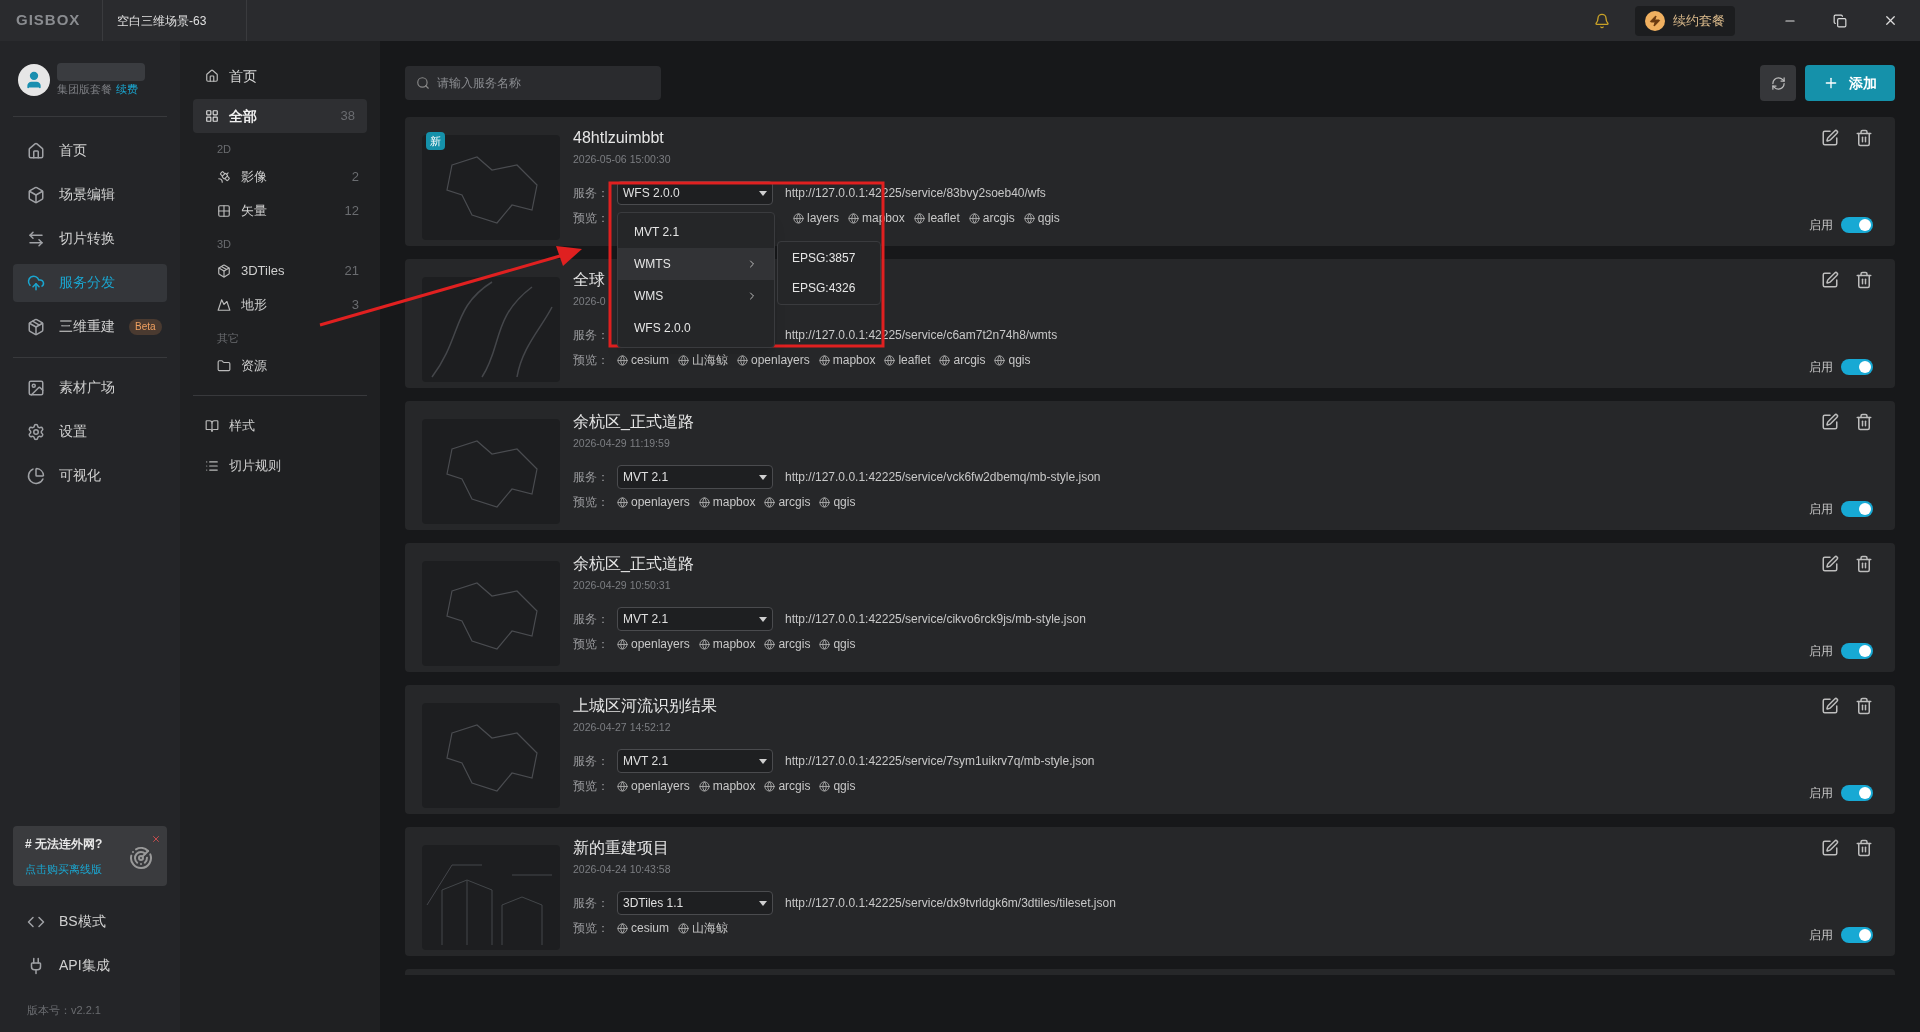 Image resolution: width=1920 pixels, height=1032 pixels. What do you see at coordinates (90, 387) in the screenshot?
I see `nav-item: 素材广场` at bounding box center [90, 387].